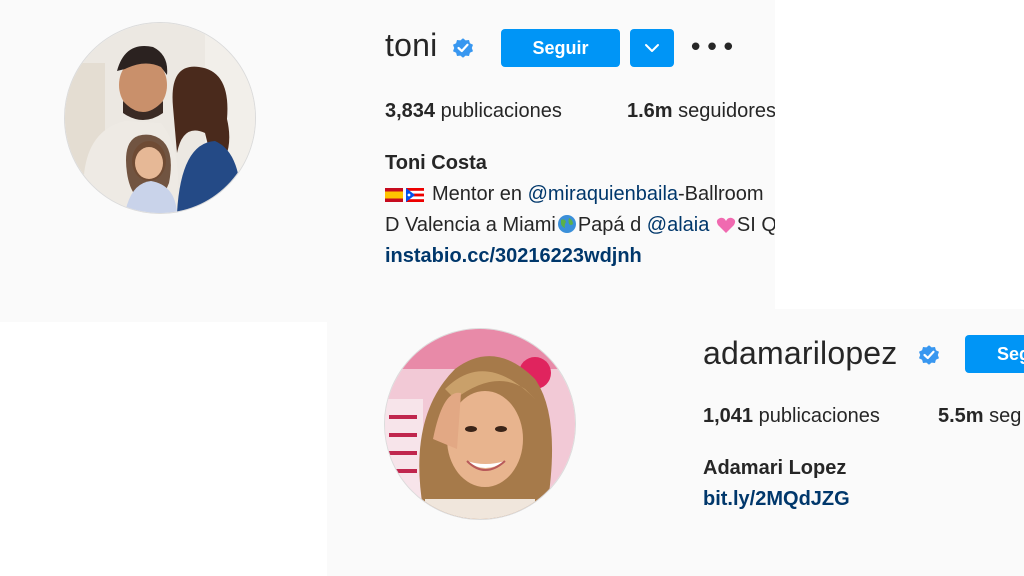  What do you see at coordinates (513, 256) in the screenshot?
I see `website-link: instabio.cc/30216223wdjnh` at bounding box center [513, 256].